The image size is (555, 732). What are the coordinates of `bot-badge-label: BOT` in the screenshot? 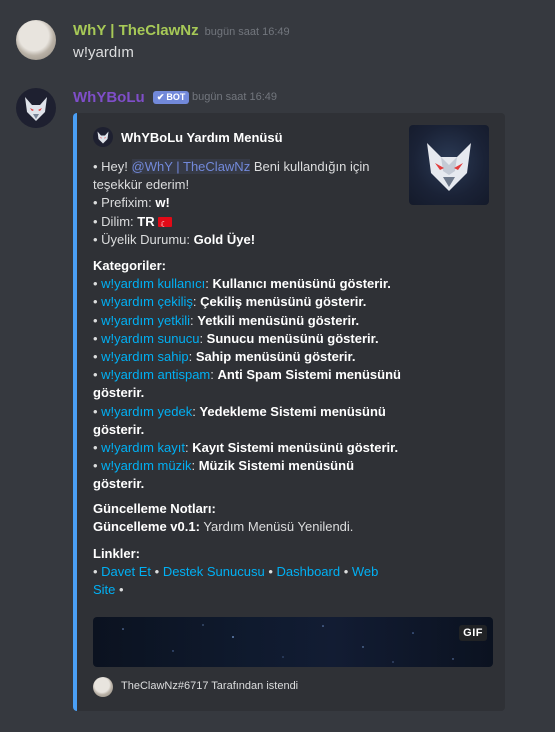 It's located at (176, 97).